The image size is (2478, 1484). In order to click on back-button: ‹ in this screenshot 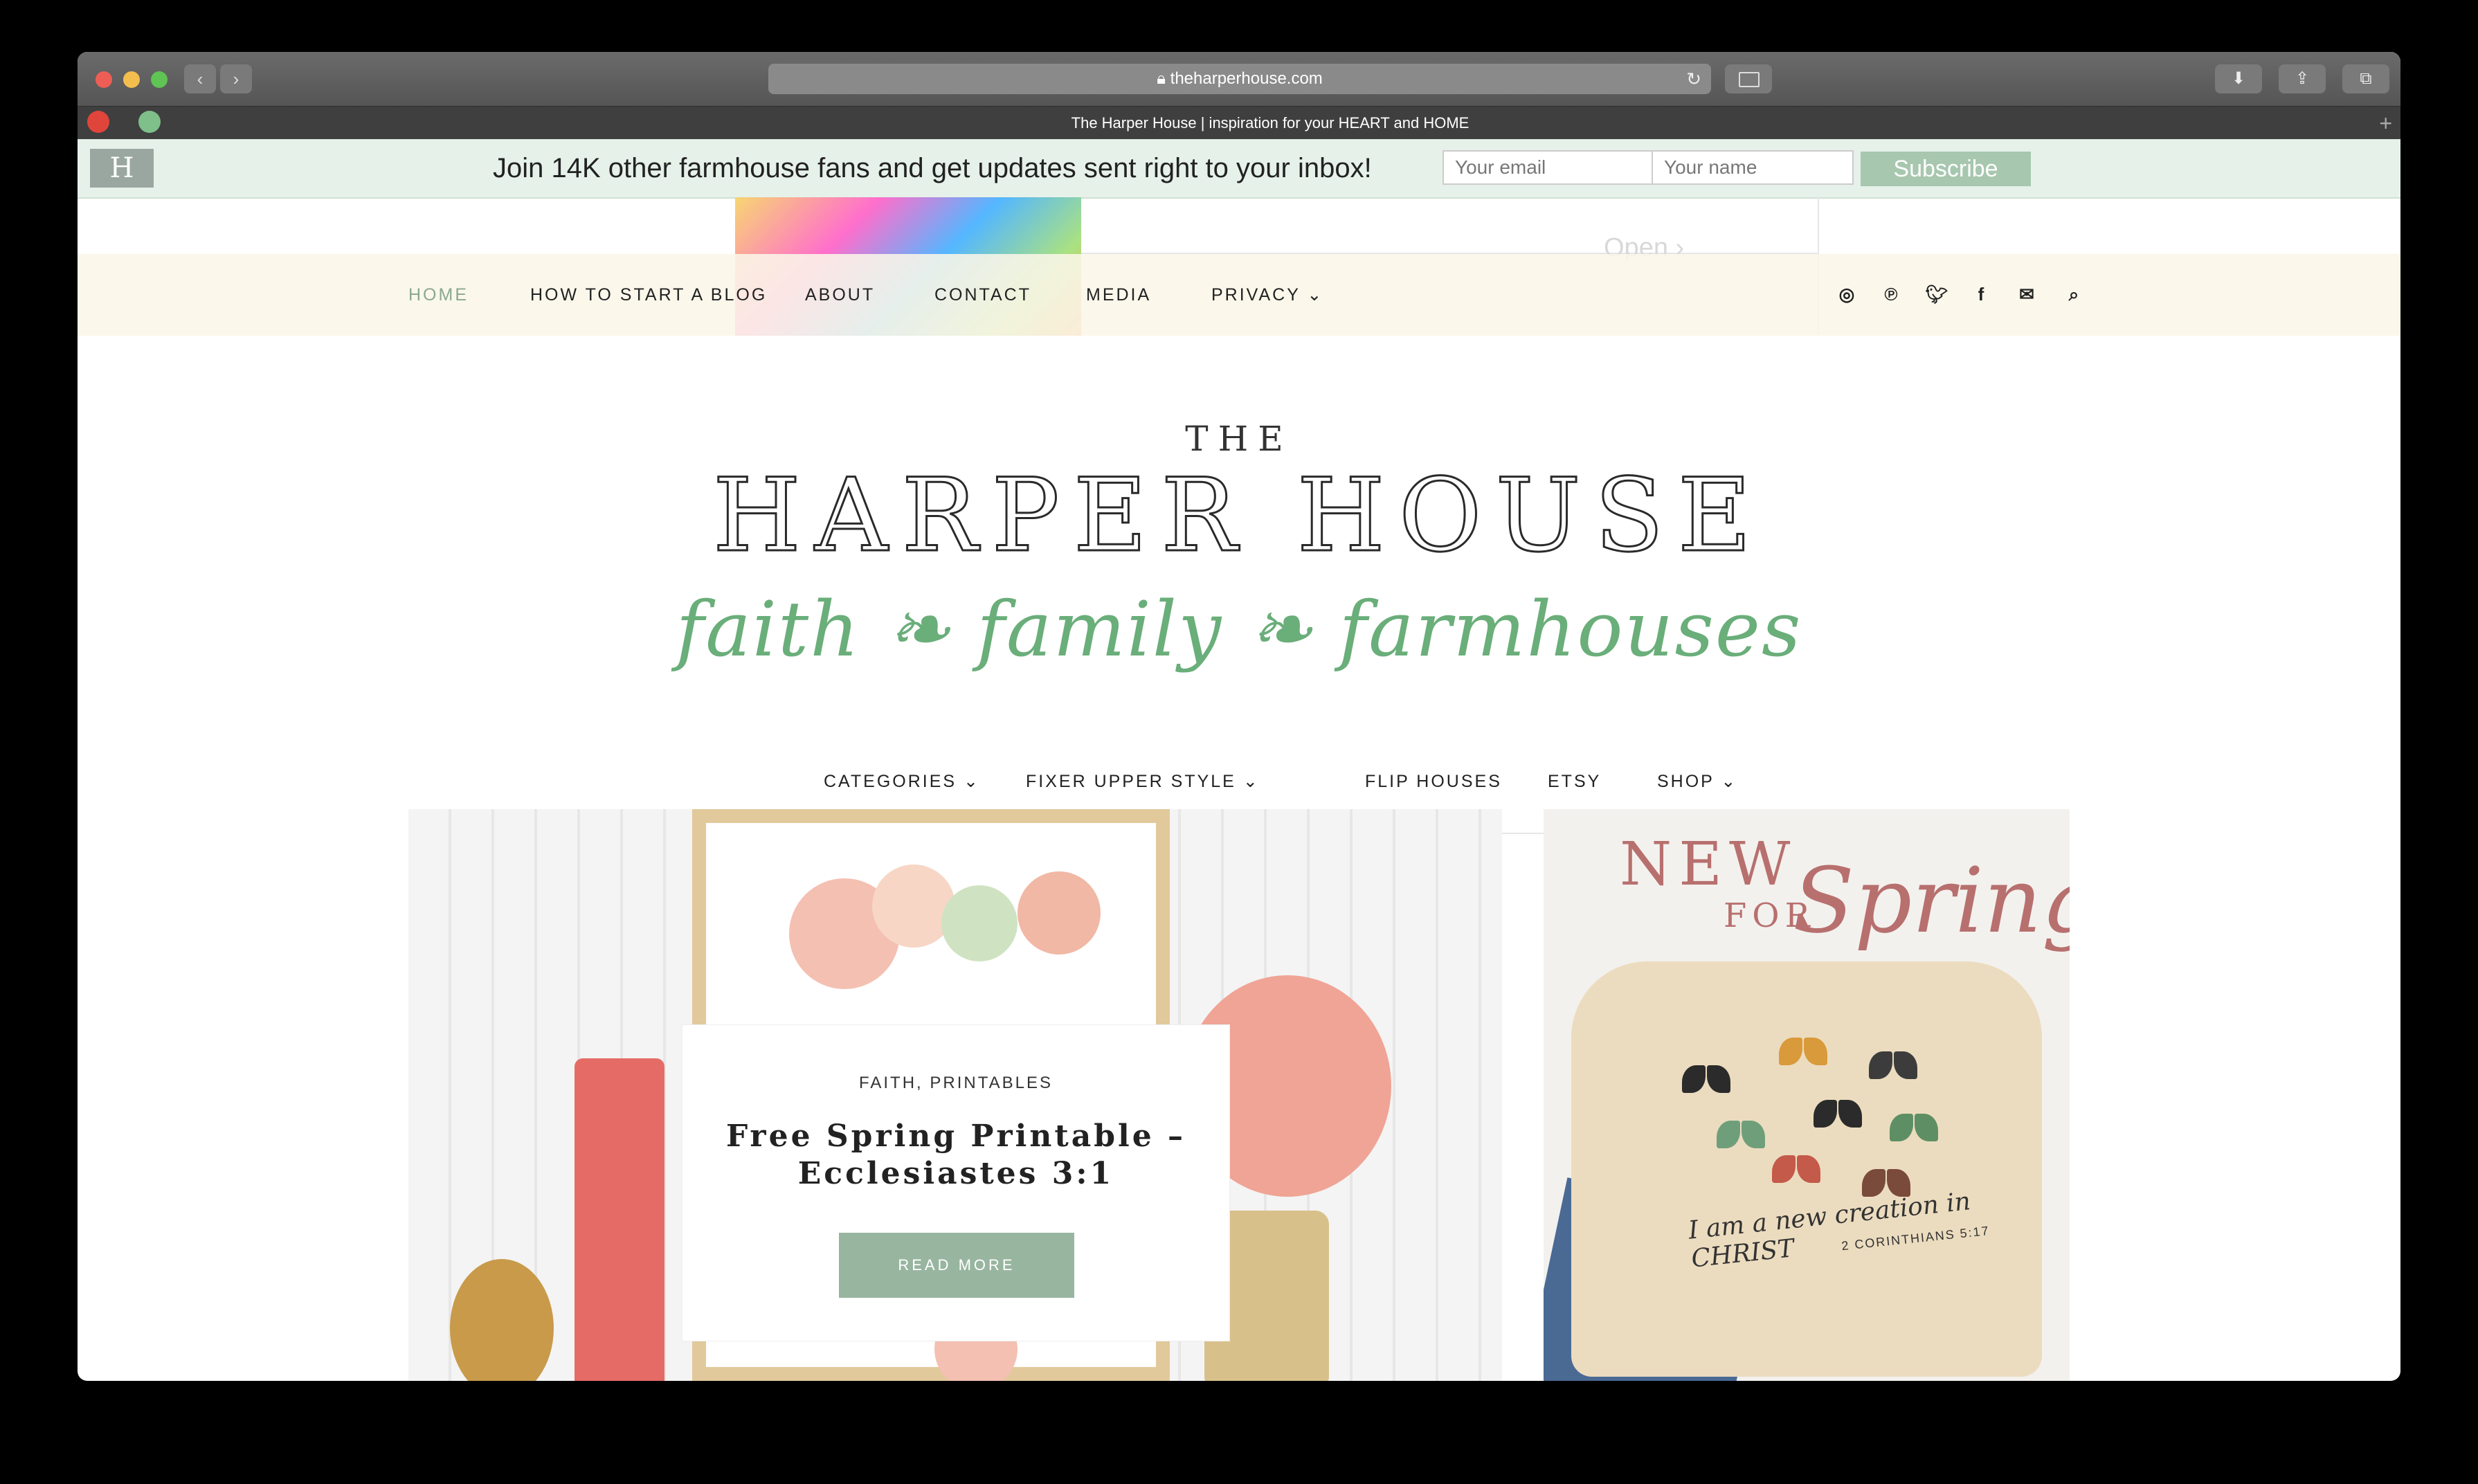, I will do `click(200, 78)`.